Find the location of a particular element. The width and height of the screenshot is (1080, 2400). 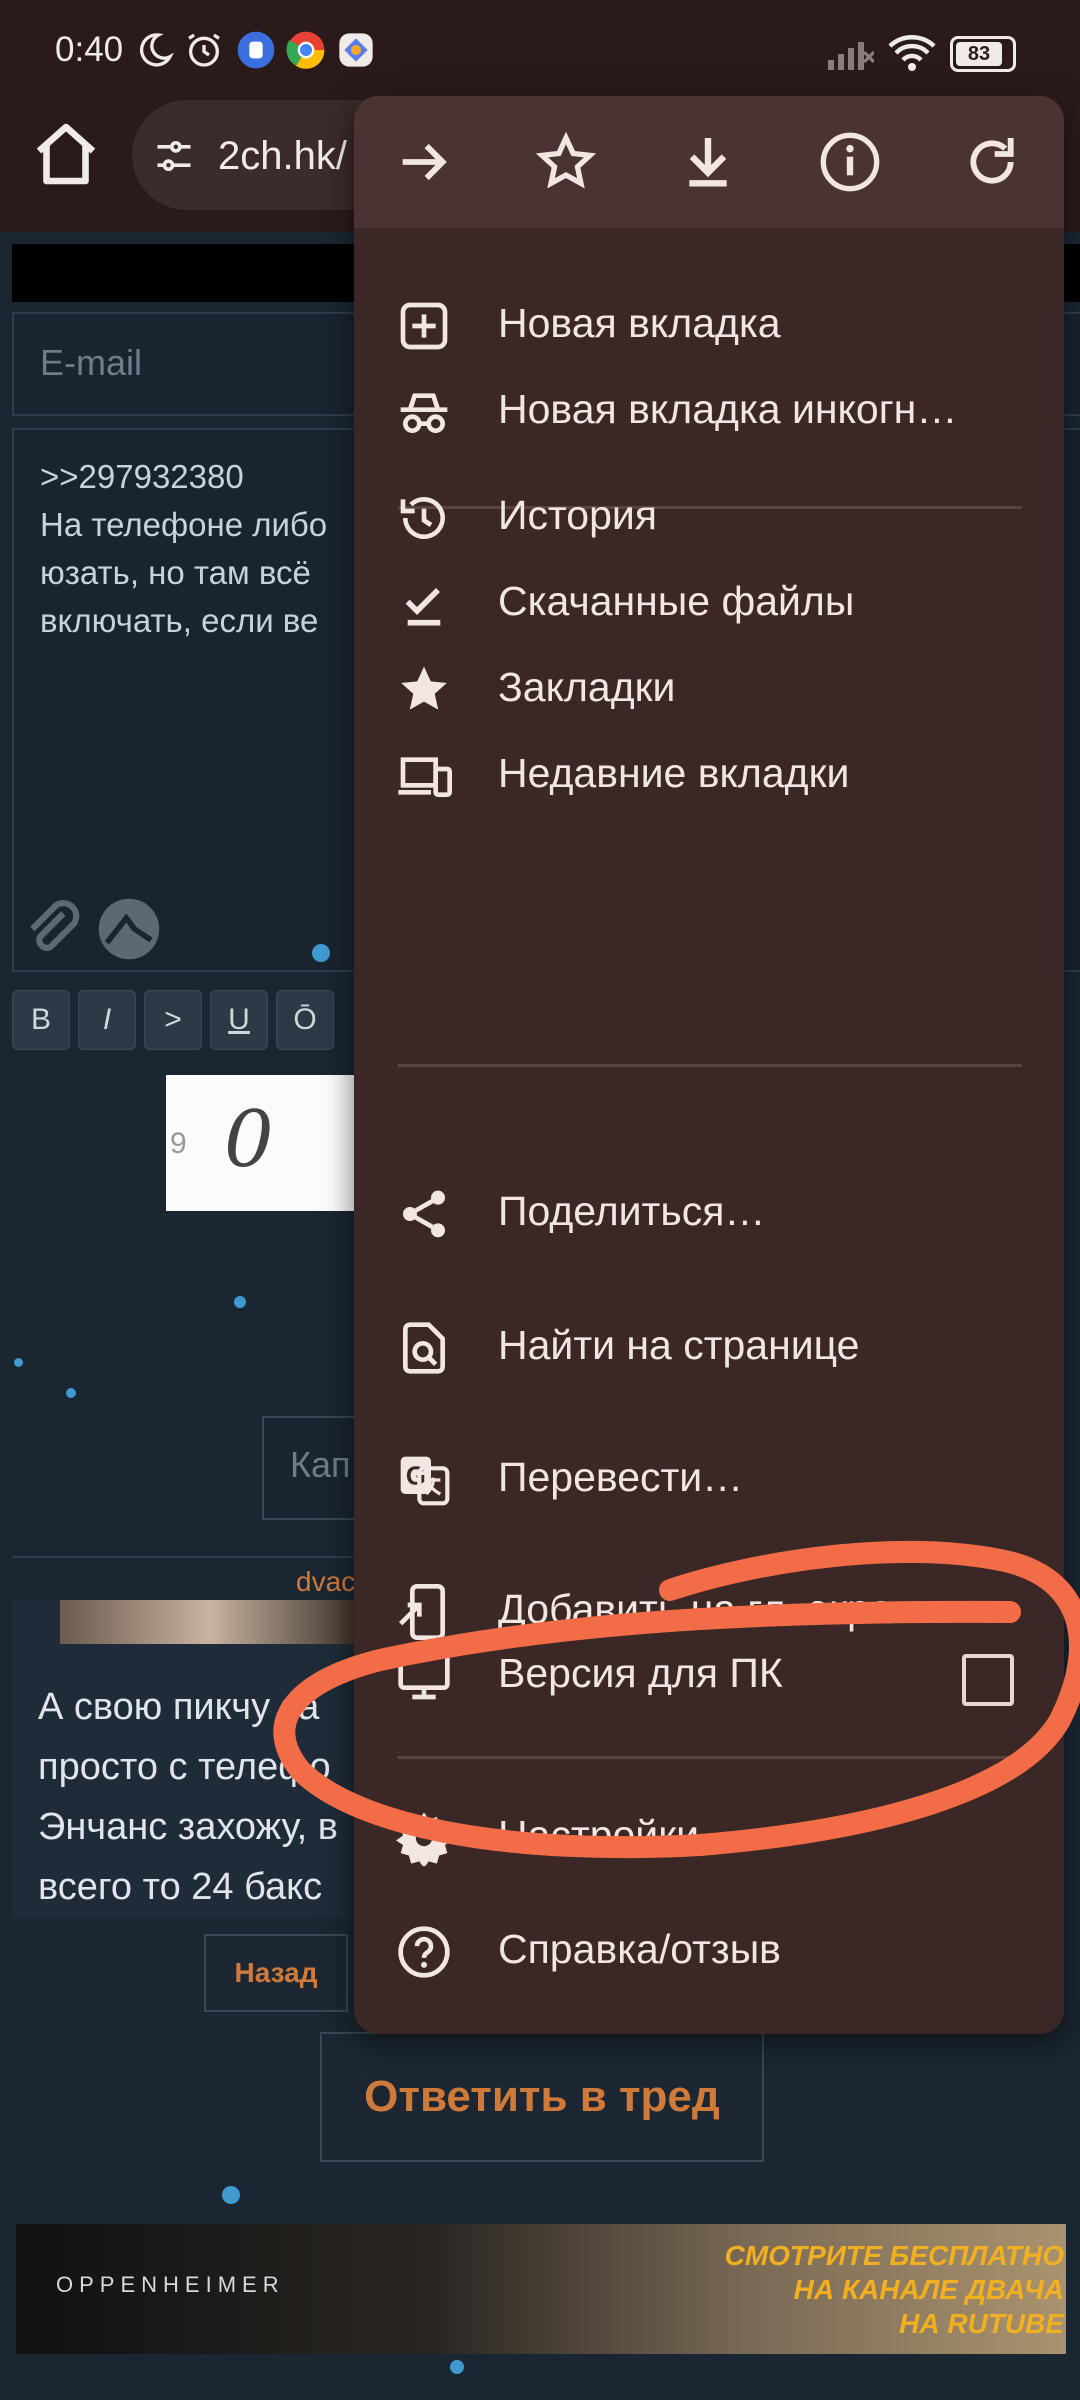

menu-item-label: История is located at coordinates (577, 515).